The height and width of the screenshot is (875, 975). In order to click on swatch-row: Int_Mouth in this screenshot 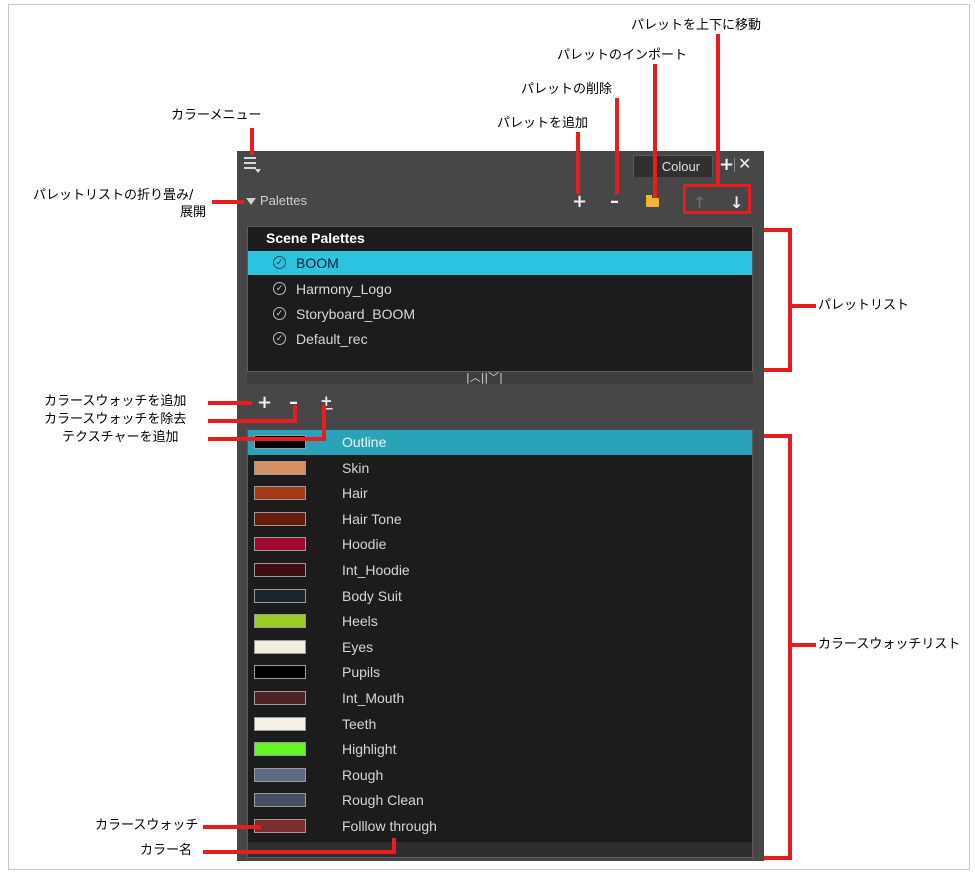, I will do `click(500, 698)`.